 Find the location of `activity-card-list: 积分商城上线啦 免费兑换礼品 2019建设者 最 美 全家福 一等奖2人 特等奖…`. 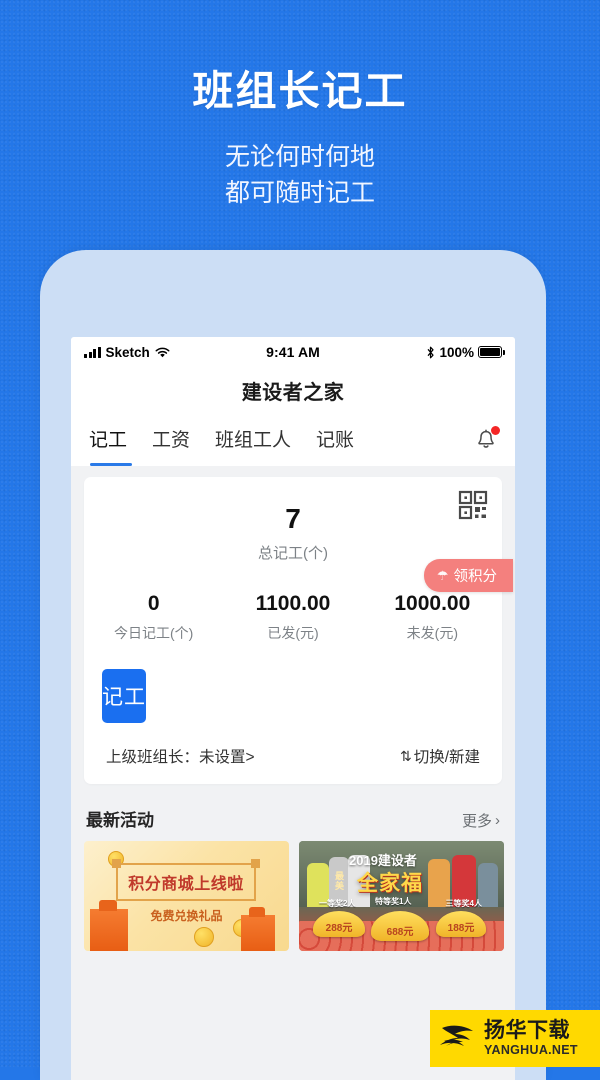

activity-card-list: 积分商城上线啦 免费兑换礼品 2019建设者 最 美 全家福 一等奖2人 特等奖… is located at coordinates (293, 896).